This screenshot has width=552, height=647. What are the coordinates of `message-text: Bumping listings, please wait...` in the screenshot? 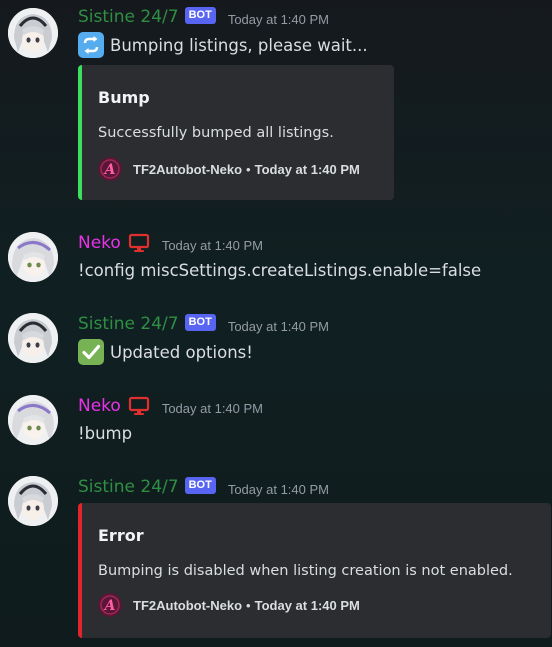 It's located at (239, 45).